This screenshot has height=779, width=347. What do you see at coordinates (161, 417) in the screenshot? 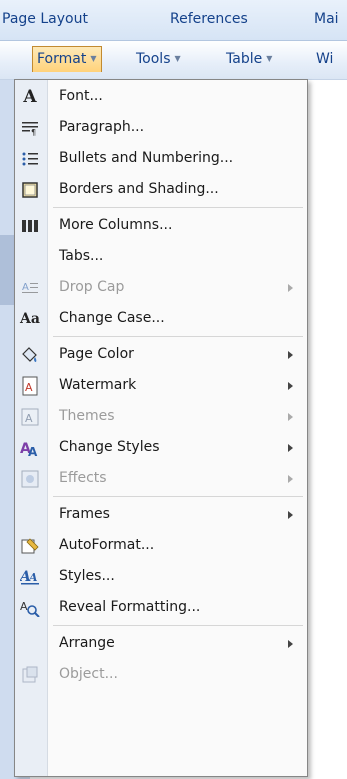
I see `menu-item-themes: A Themes` at bounding box center [161, 417].